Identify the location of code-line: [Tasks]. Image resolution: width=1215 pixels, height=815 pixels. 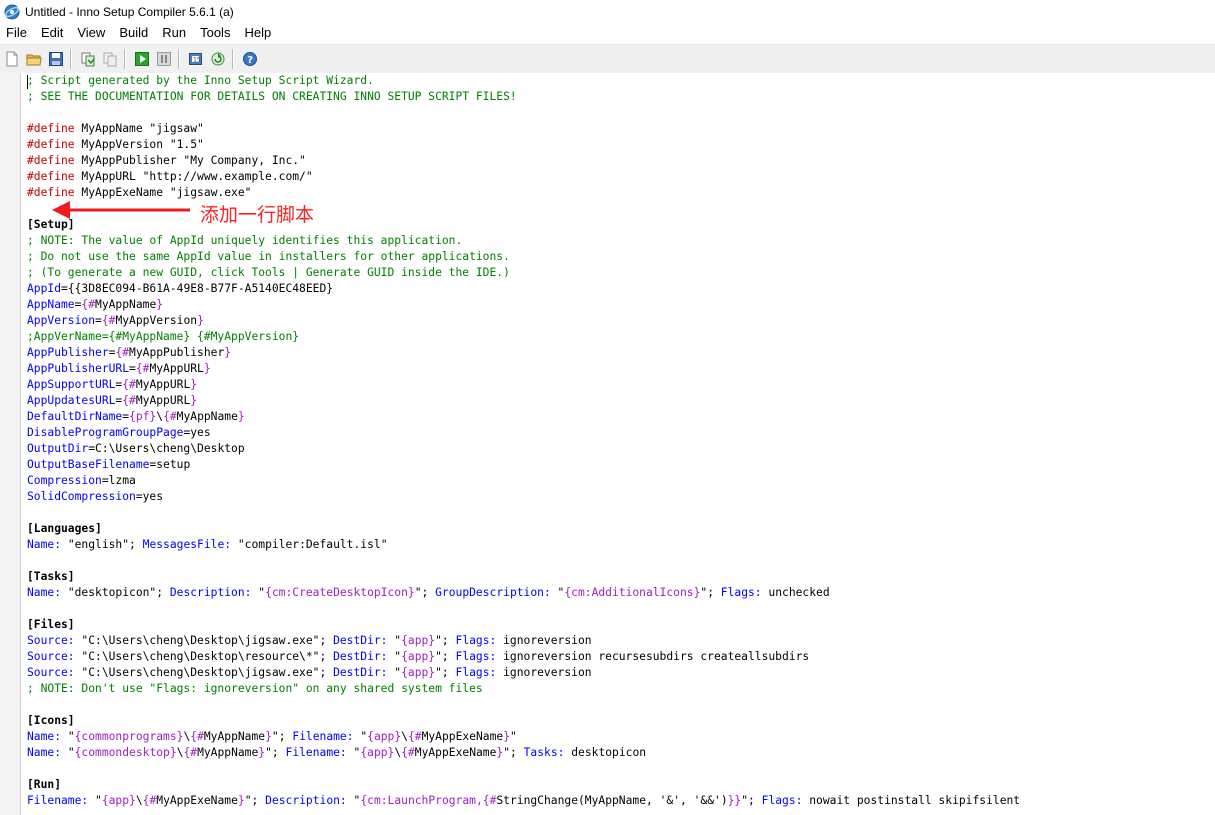
(621, 577).